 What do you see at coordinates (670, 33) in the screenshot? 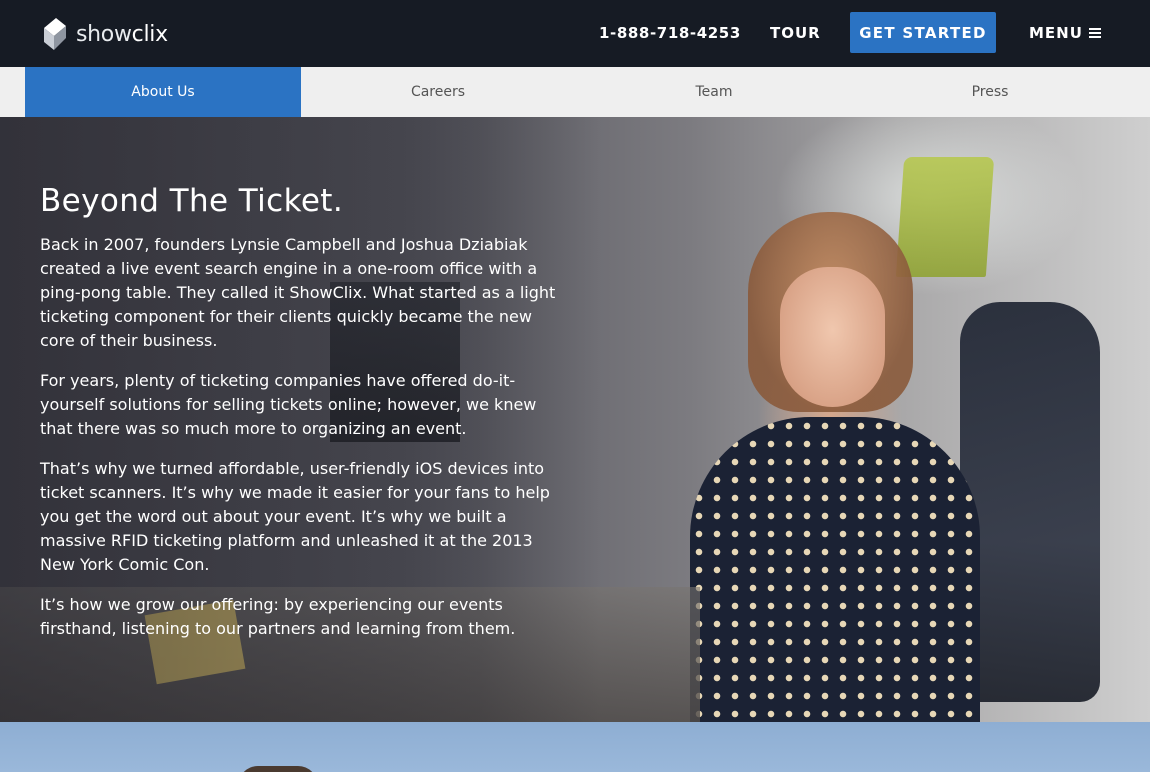
I see `phone-number-link: 1-888-718-4253` at bounding box center [670, 33].